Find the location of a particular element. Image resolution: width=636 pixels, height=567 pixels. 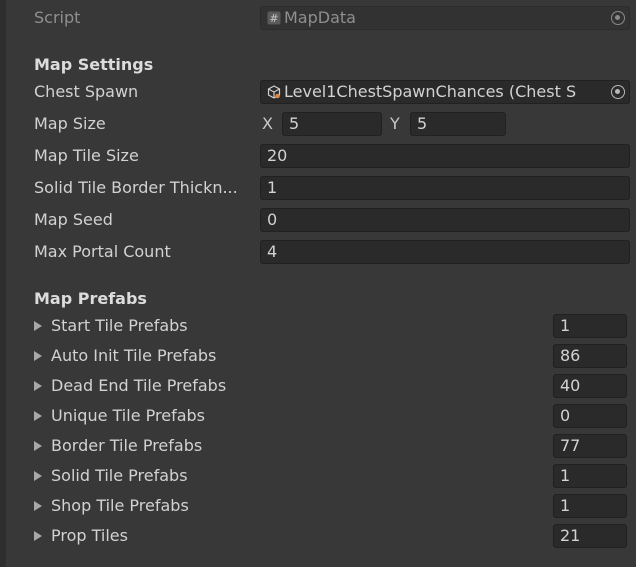

map-prefabs-header: Map Prefabs is located at coordinates (90, 298).